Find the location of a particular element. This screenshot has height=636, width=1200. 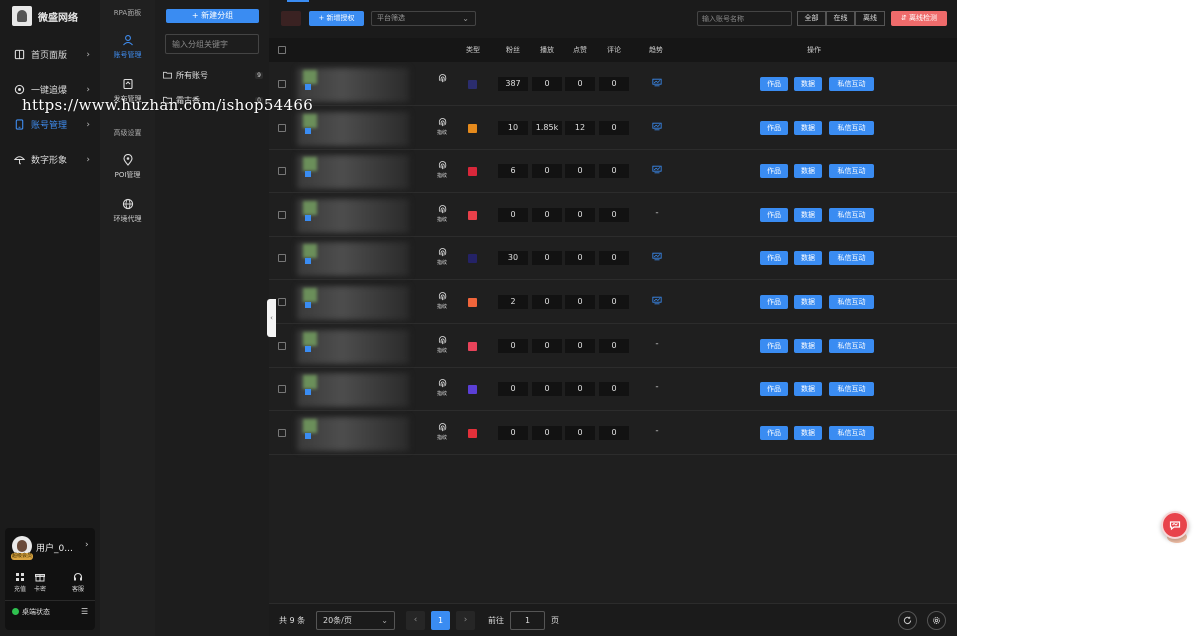

offline-check-button: ⇵ 离线检测 is located at coordinates (919, 18).